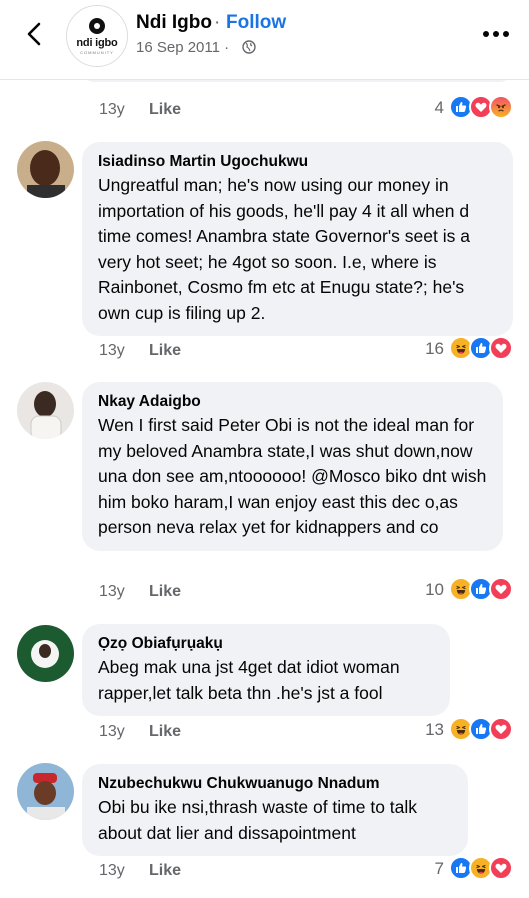  What do you see at coordinates (266, 644) in the screenshot?
I see `comment-author: Ọzọ Obiafụrụakụ` at bounding box center [266, 644].